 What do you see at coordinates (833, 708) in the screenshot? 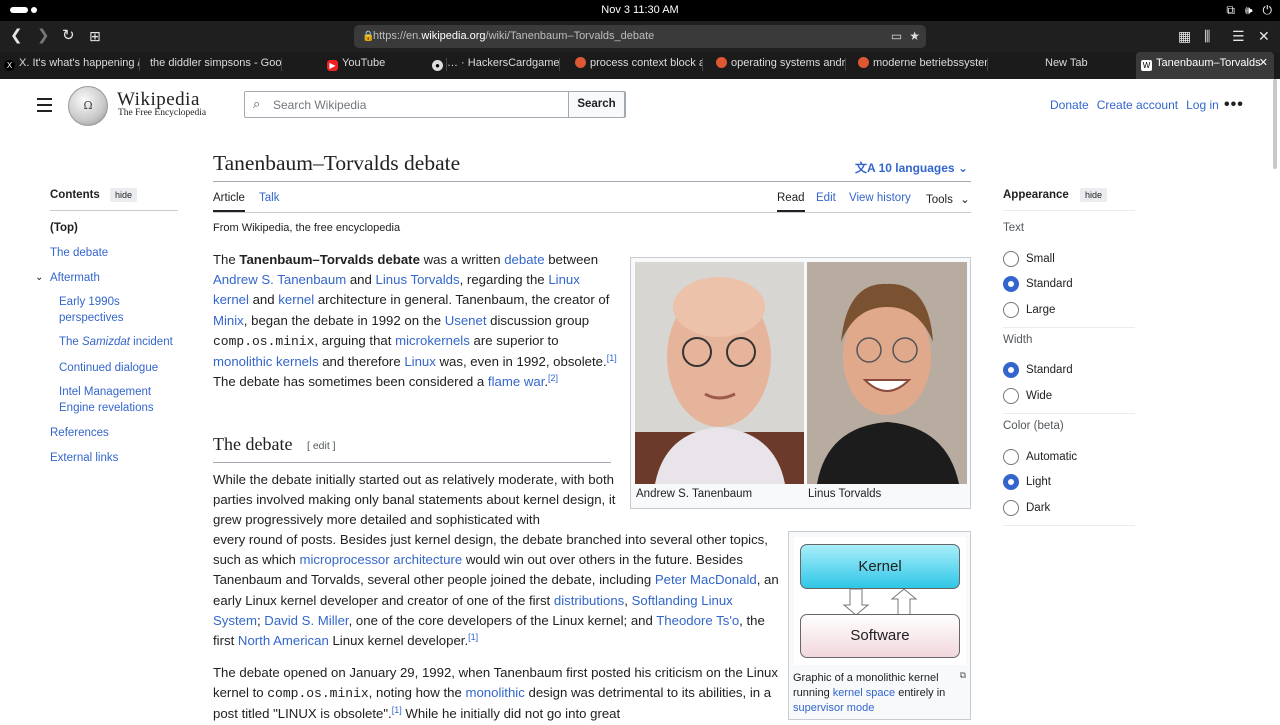
I see `supervisor-mode-link: supervisor mode` at bounding box center [833, 708].